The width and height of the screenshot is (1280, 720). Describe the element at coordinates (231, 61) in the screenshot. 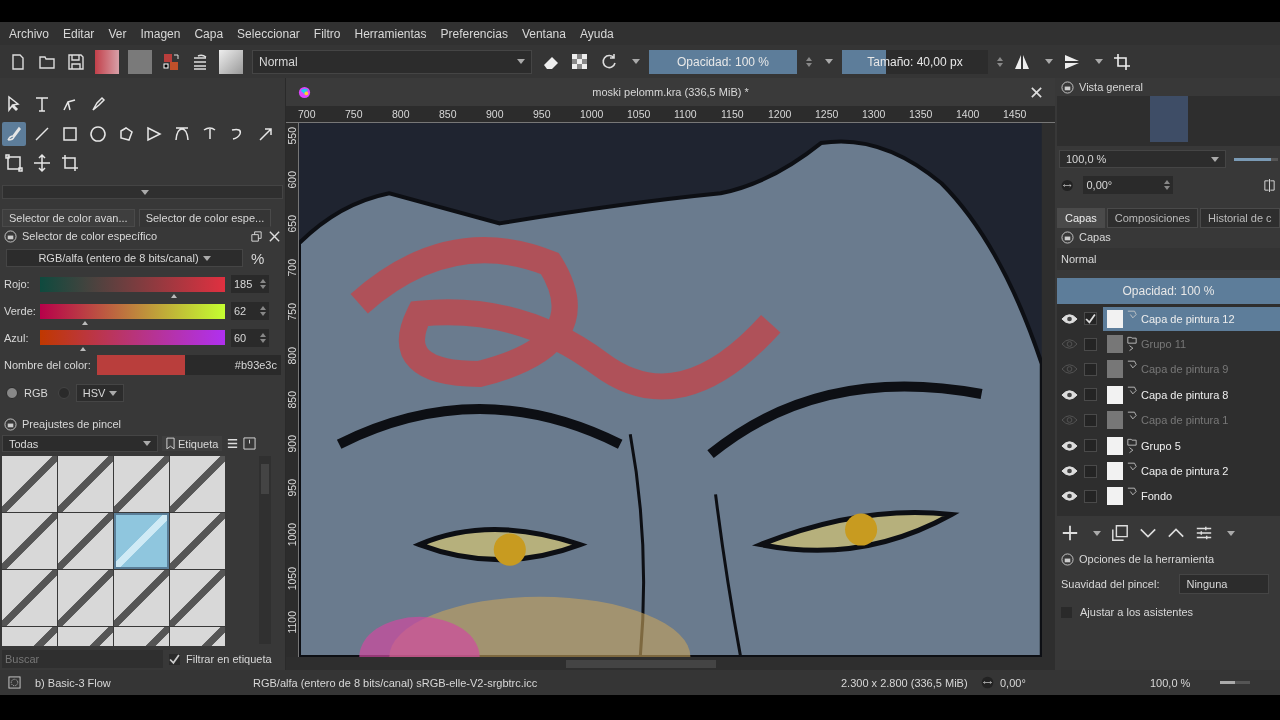

I see `brush-preset-thumbnail` at that location.